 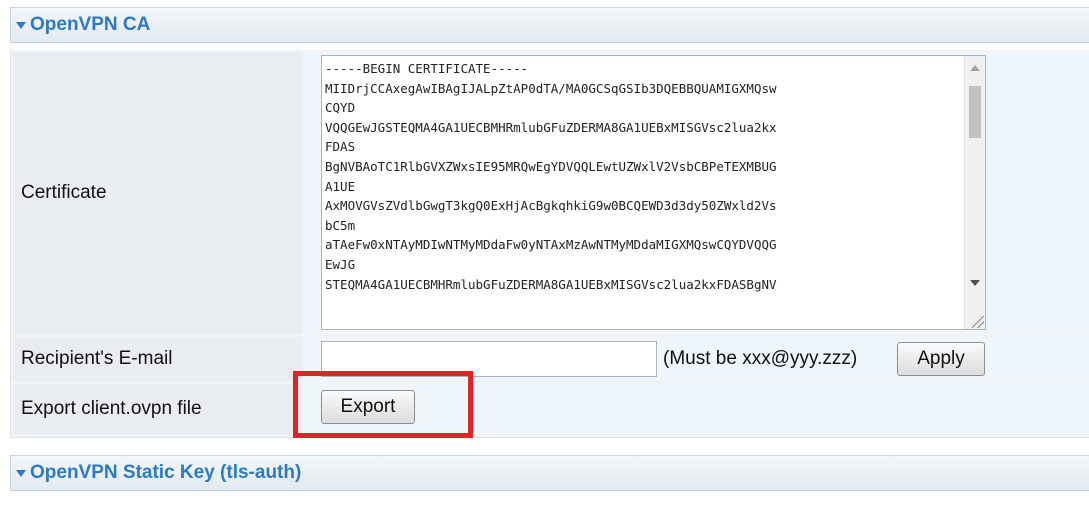 What do you see at coordinates (941, 359) in the screenshot?
I see `apply-button: Apply` at bounding box center [941, 359].